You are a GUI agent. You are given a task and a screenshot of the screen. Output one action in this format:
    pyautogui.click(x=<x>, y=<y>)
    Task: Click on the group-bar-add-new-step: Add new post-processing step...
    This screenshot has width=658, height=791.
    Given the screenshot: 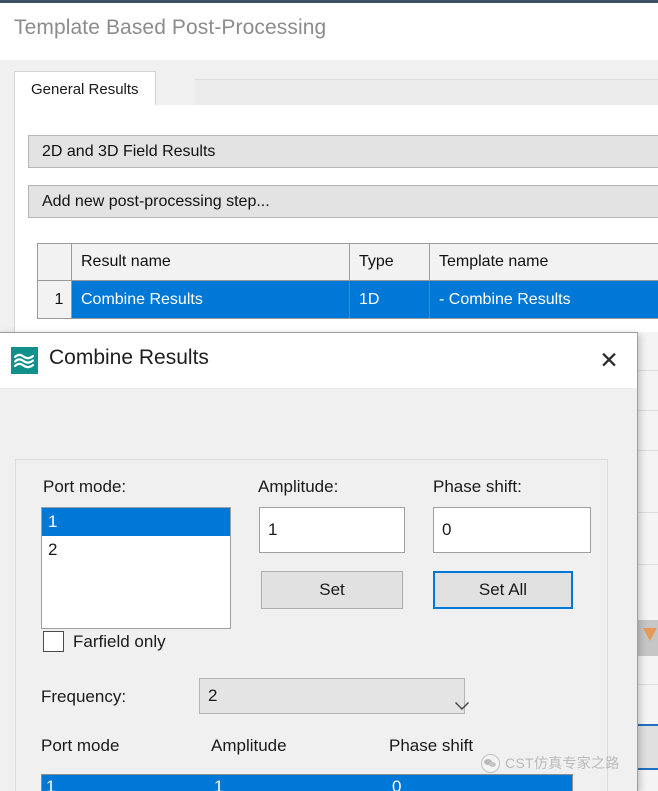 What is the action you would take?
    pyautogui.click(x=343, y=201)
    